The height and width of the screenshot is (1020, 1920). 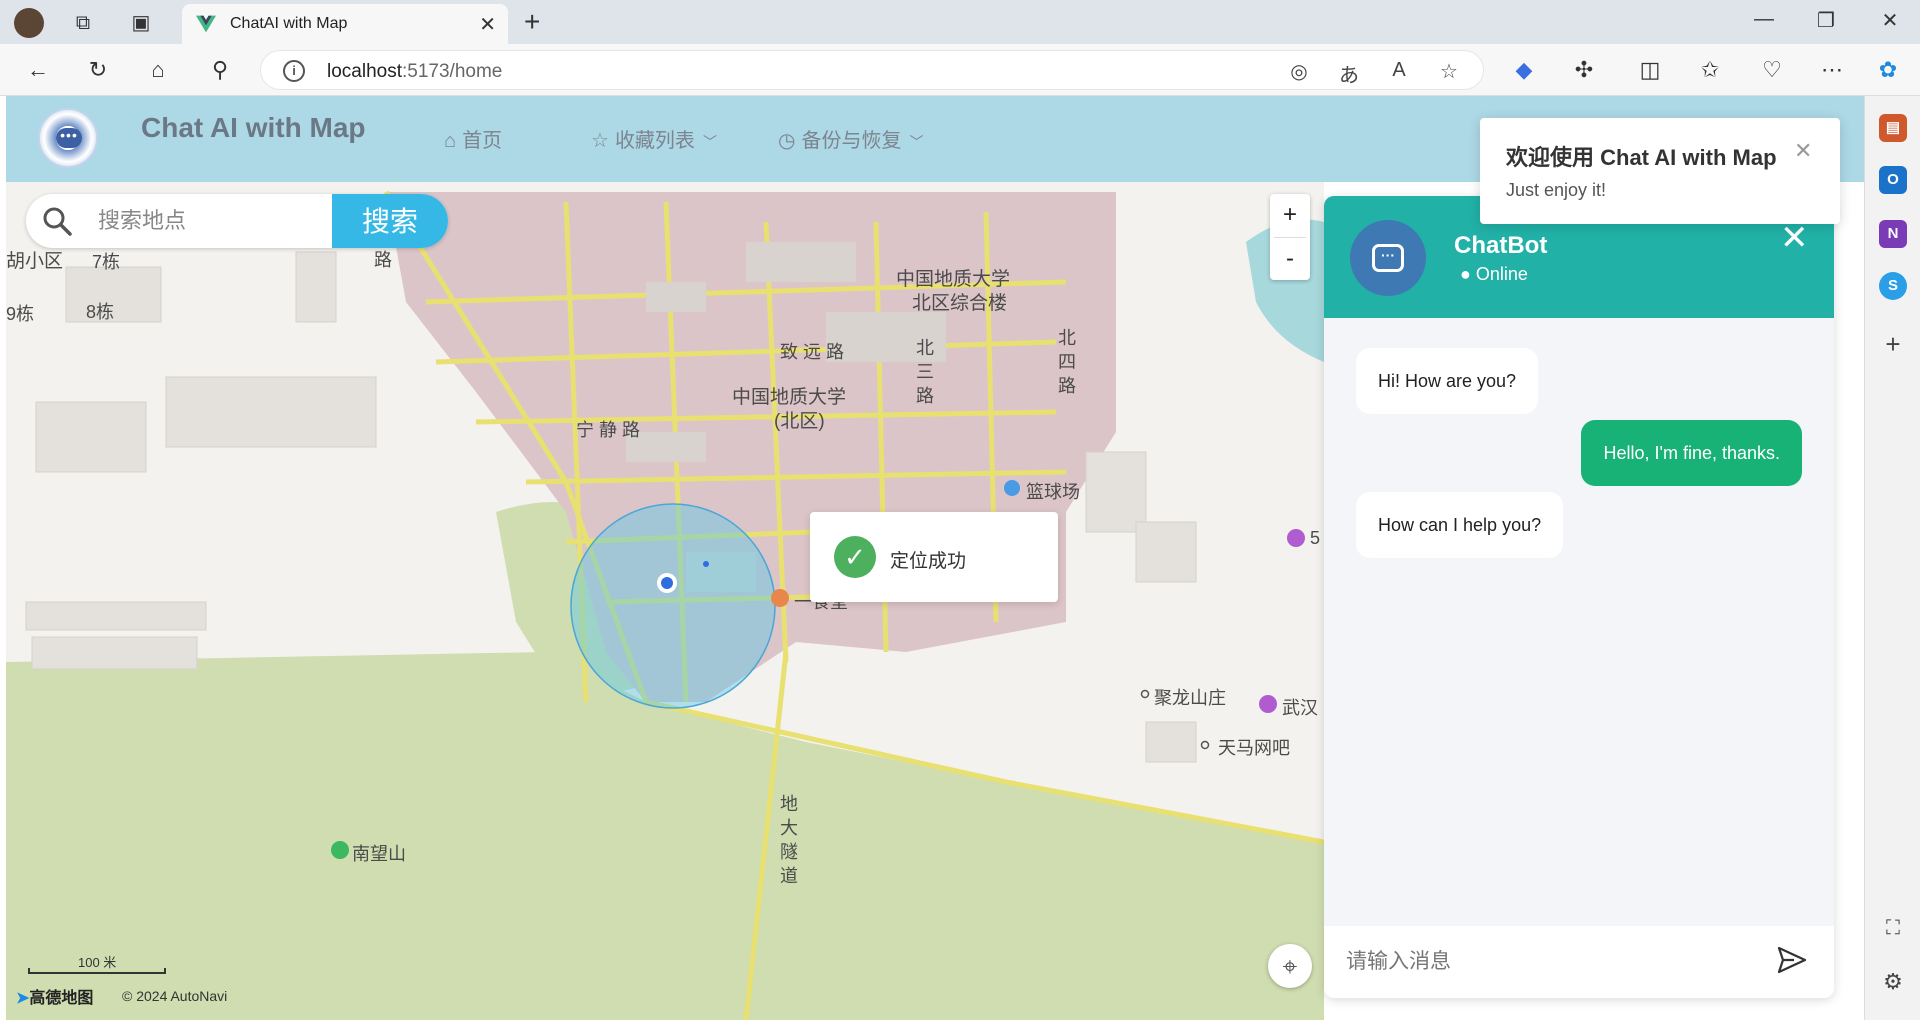 I want to click on profile-avatar, so click(x=29, y=23).